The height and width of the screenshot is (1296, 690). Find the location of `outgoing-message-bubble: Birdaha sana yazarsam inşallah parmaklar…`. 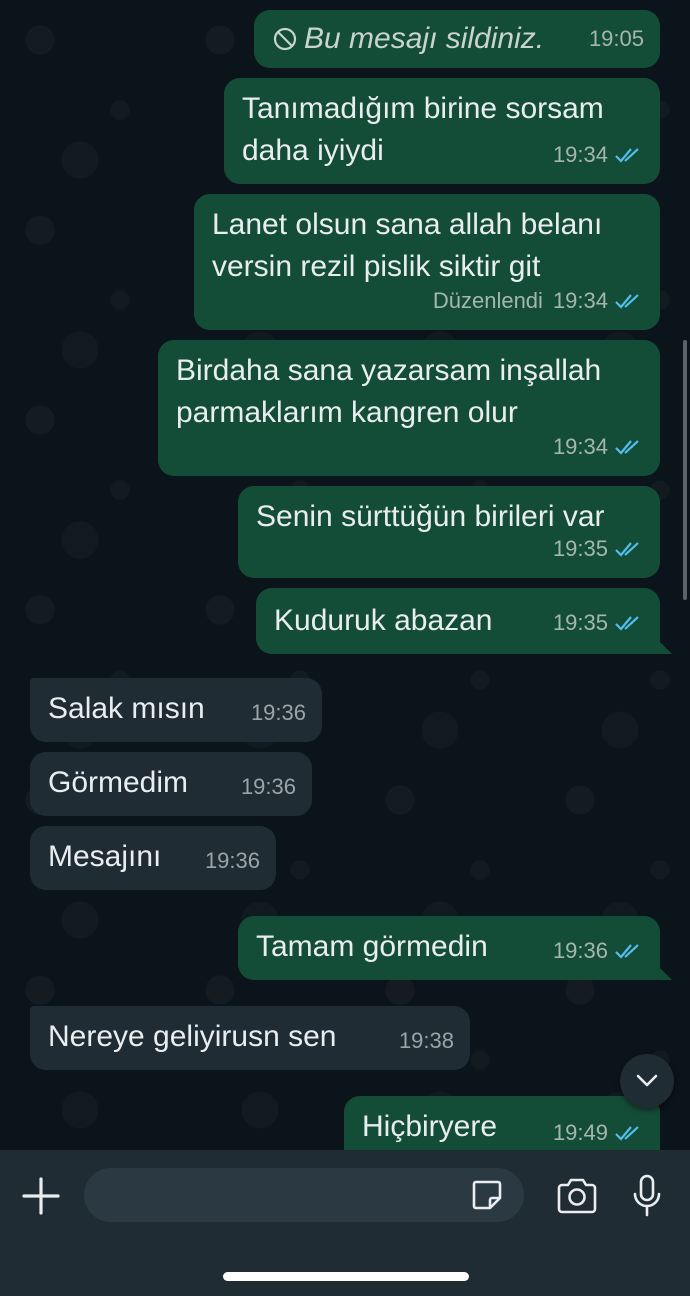

outgoing-message-bubble: Birdaha sana yazarsam inşallah parmaklar… is located at coordinates (409, 408).